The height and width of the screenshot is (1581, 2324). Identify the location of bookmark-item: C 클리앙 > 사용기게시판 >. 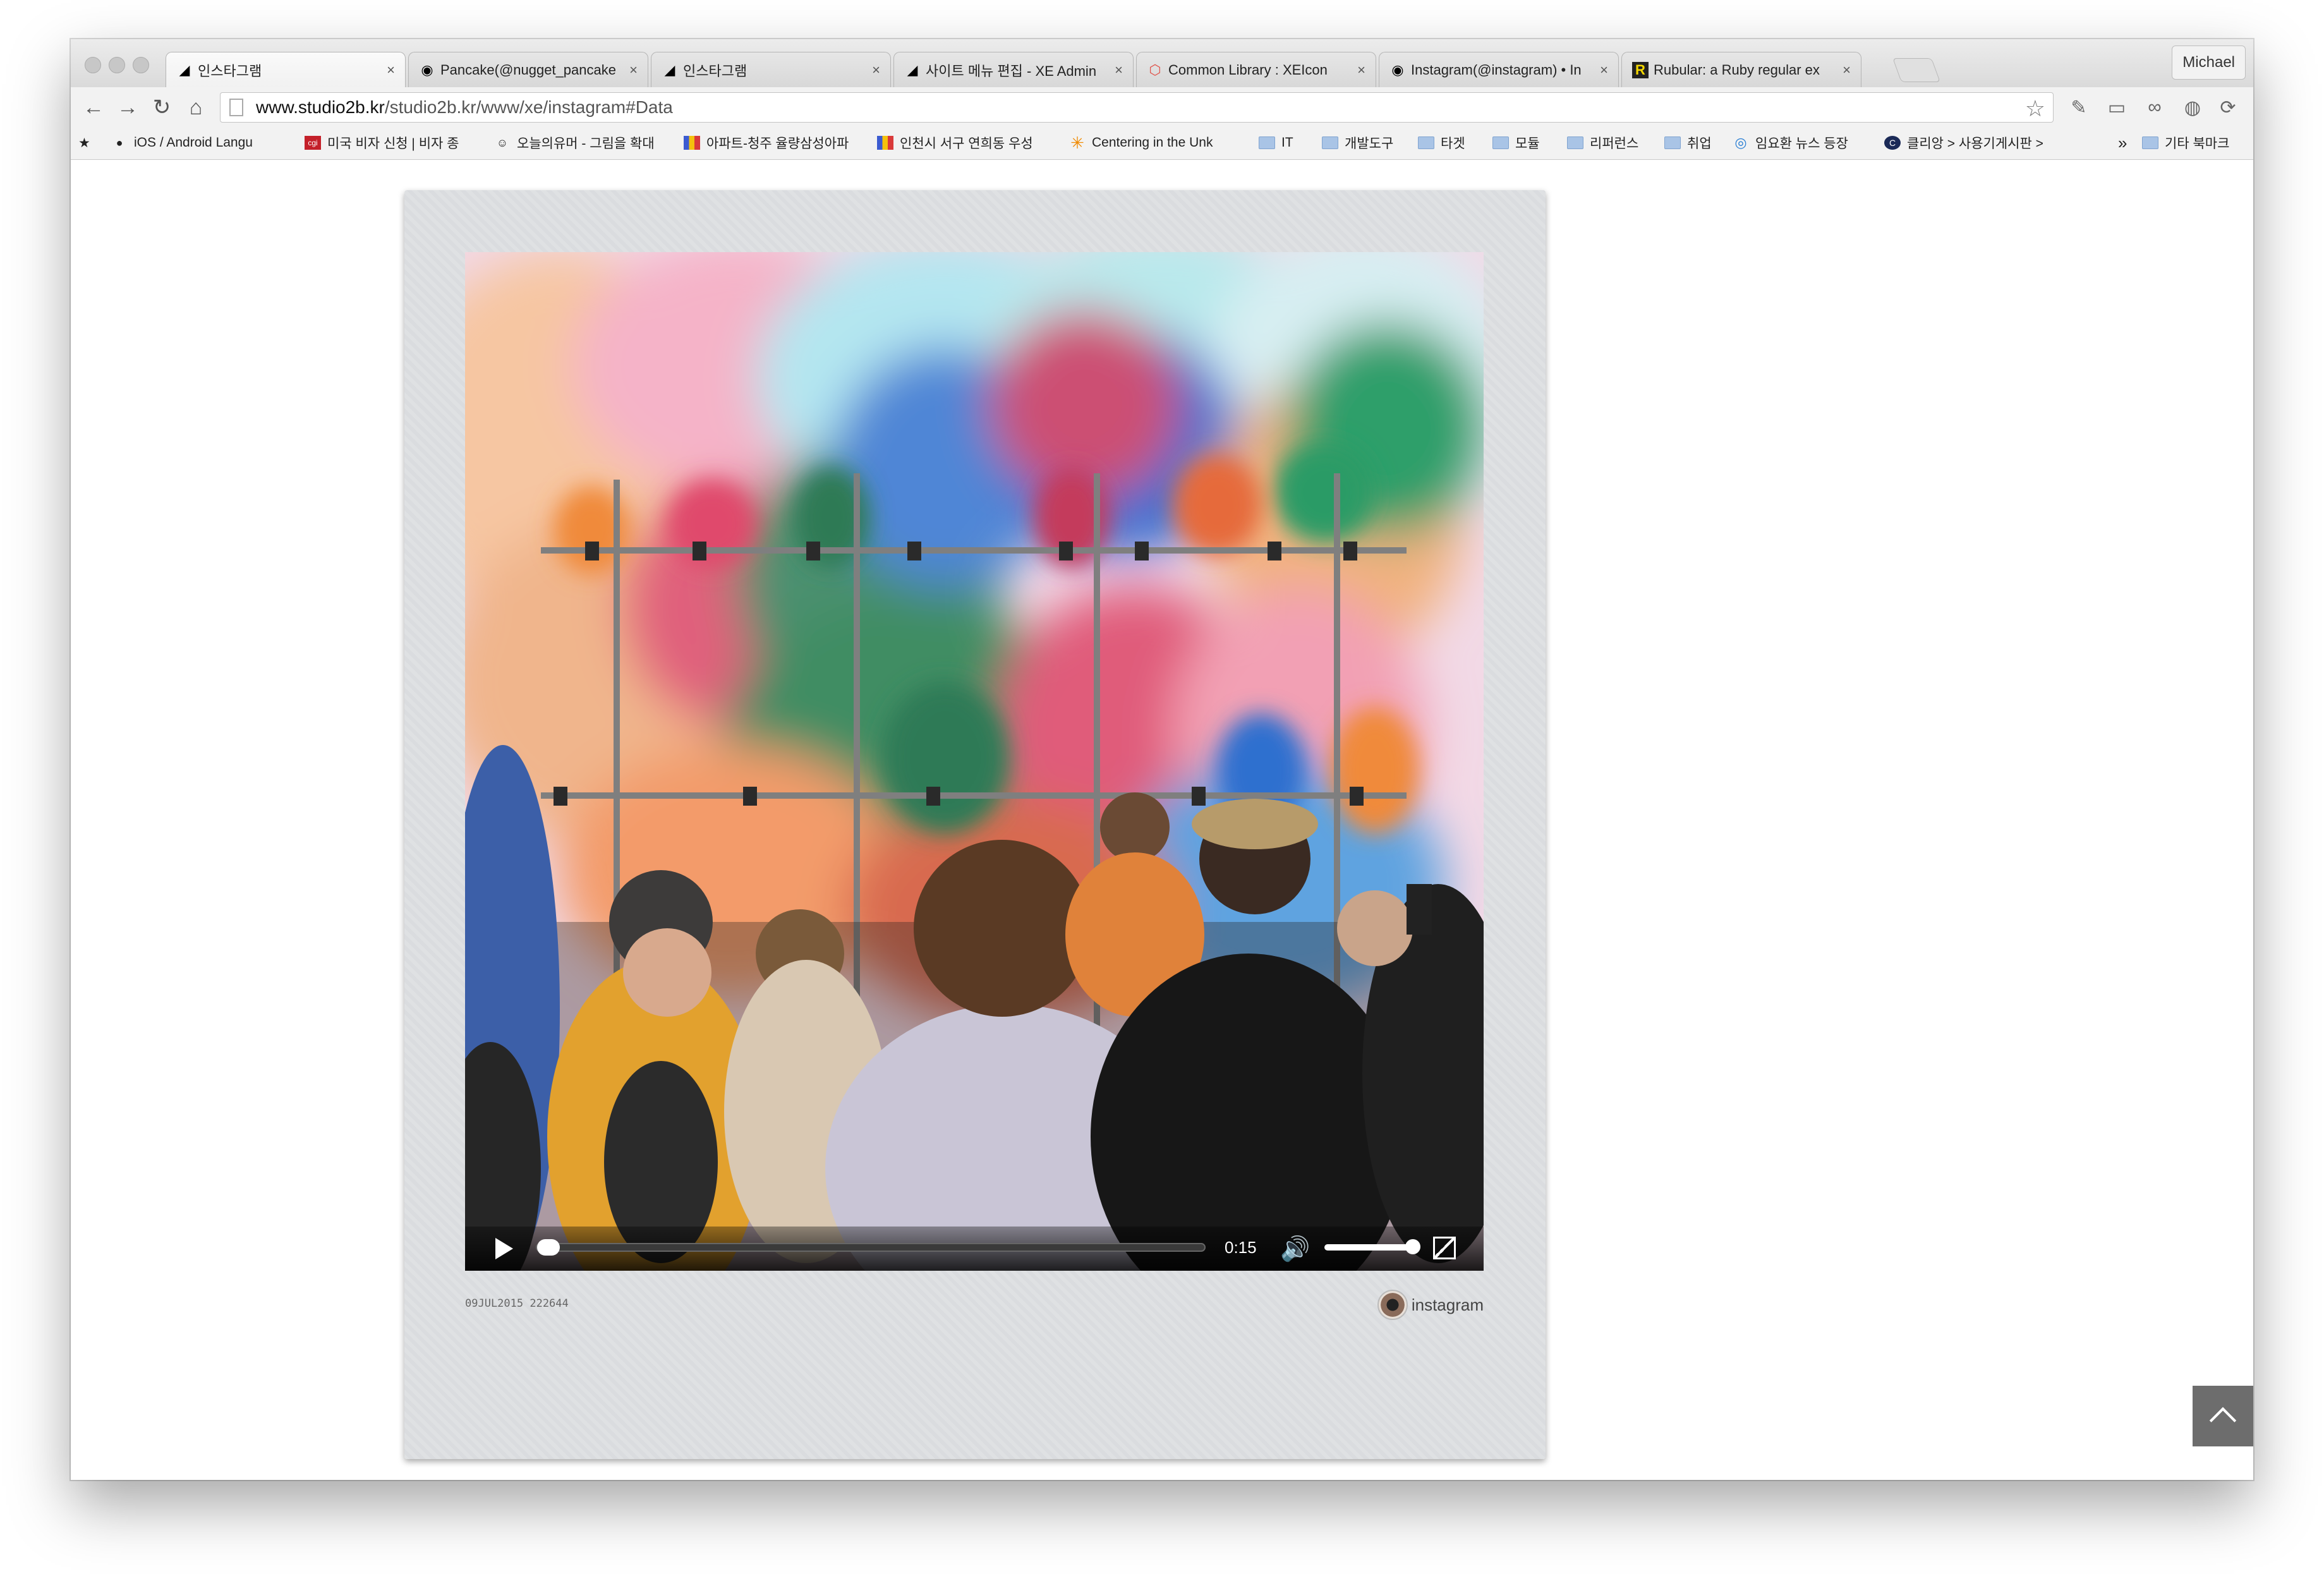
(1972, 143).